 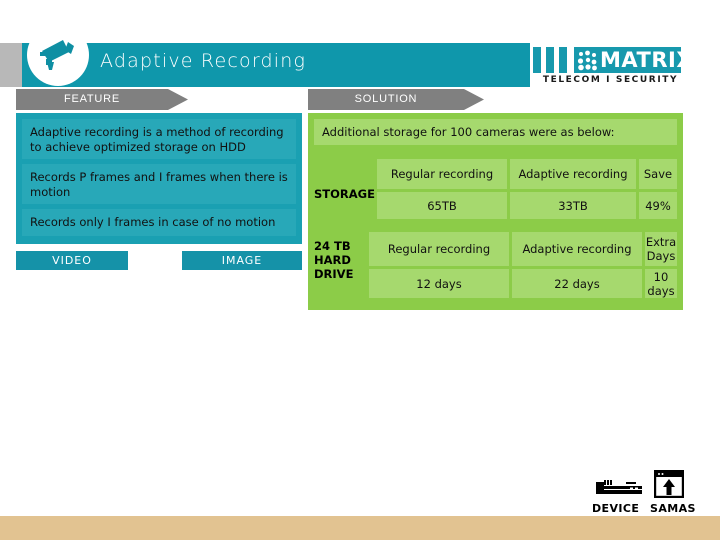 I want to click on banner-solution: SOLUTION, so click(x=396, y=99).